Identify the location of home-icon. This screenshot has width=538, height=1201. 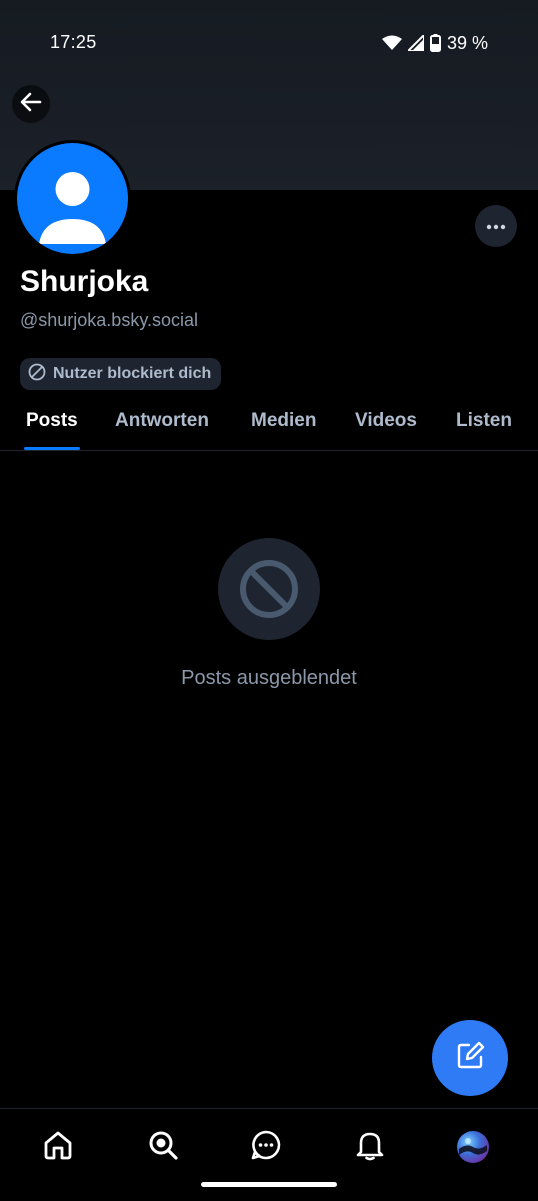
(58, 1147).